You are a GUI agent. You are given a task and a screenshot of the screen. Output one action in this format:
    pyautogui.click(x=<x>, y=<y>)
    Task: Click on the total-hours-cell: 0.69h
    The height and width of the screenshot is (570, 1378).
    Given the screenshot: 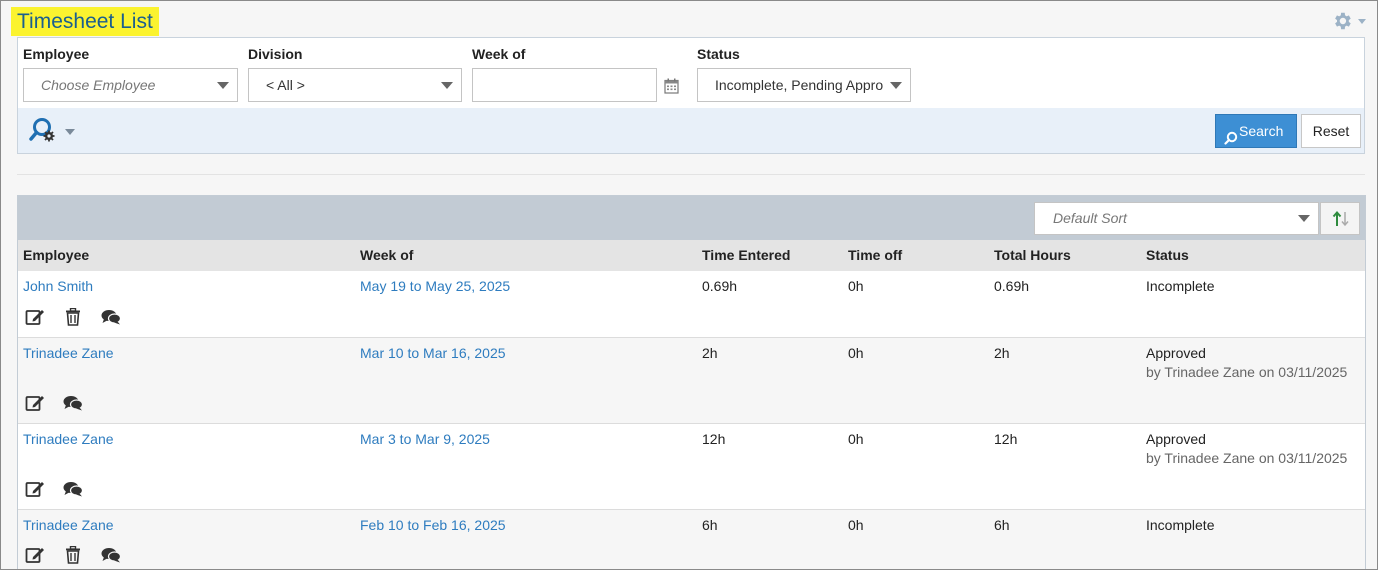 What is the action you would take?
    pyautogui.click(x=1012, y=286)
    